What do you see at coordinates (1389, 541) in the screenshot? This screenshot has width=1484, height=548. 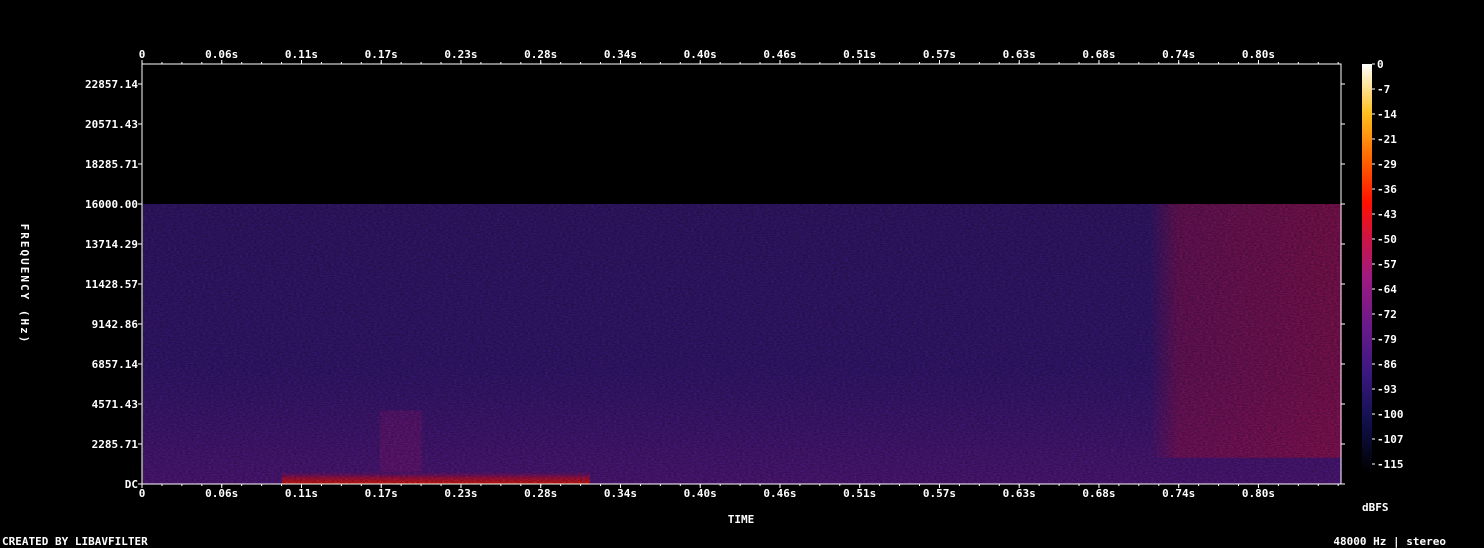 I see `footer-sample-info: 48000 Hz | stereo` at bounding box center [1389, 541].